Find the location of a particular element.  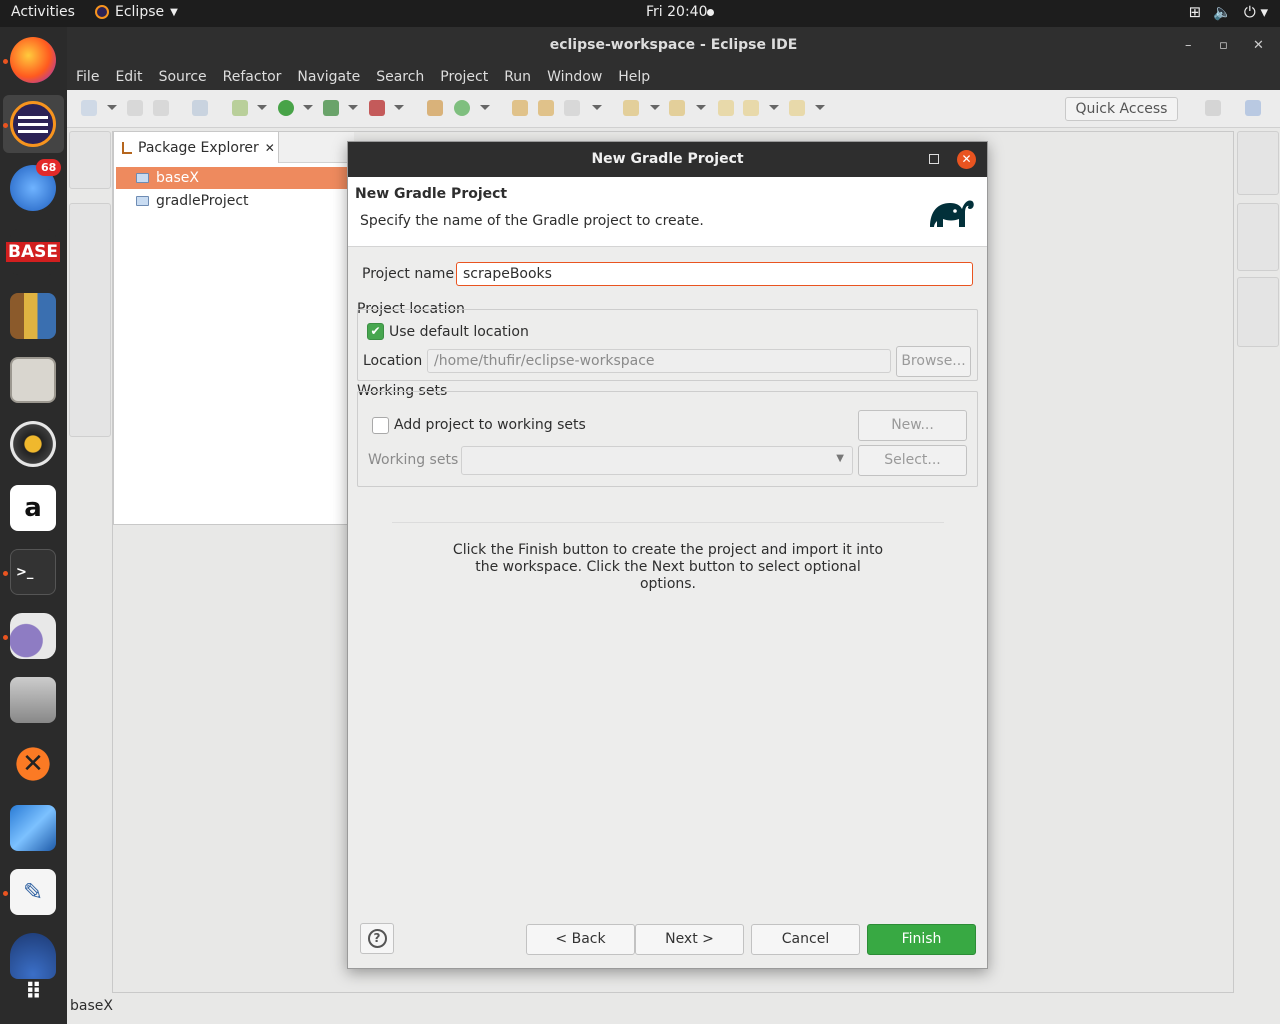

next-annotation-dropdown-icon is located at coordinates (655, 107).